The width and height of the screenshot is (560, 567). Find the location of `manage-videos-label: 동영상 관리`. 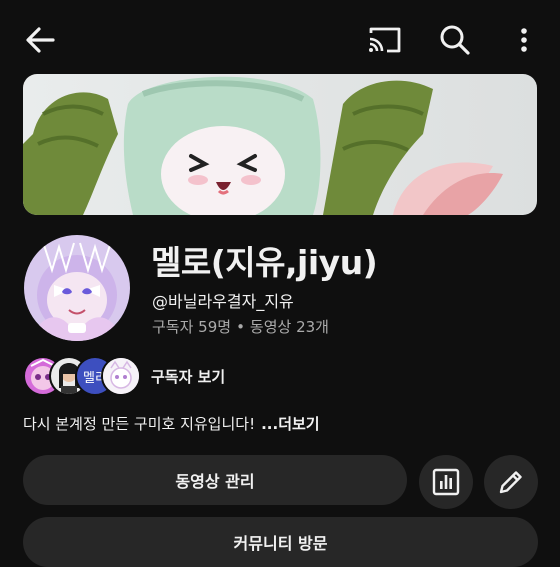

manage-videos-label: 동영상 관리 is located at coordinates (215, 481).